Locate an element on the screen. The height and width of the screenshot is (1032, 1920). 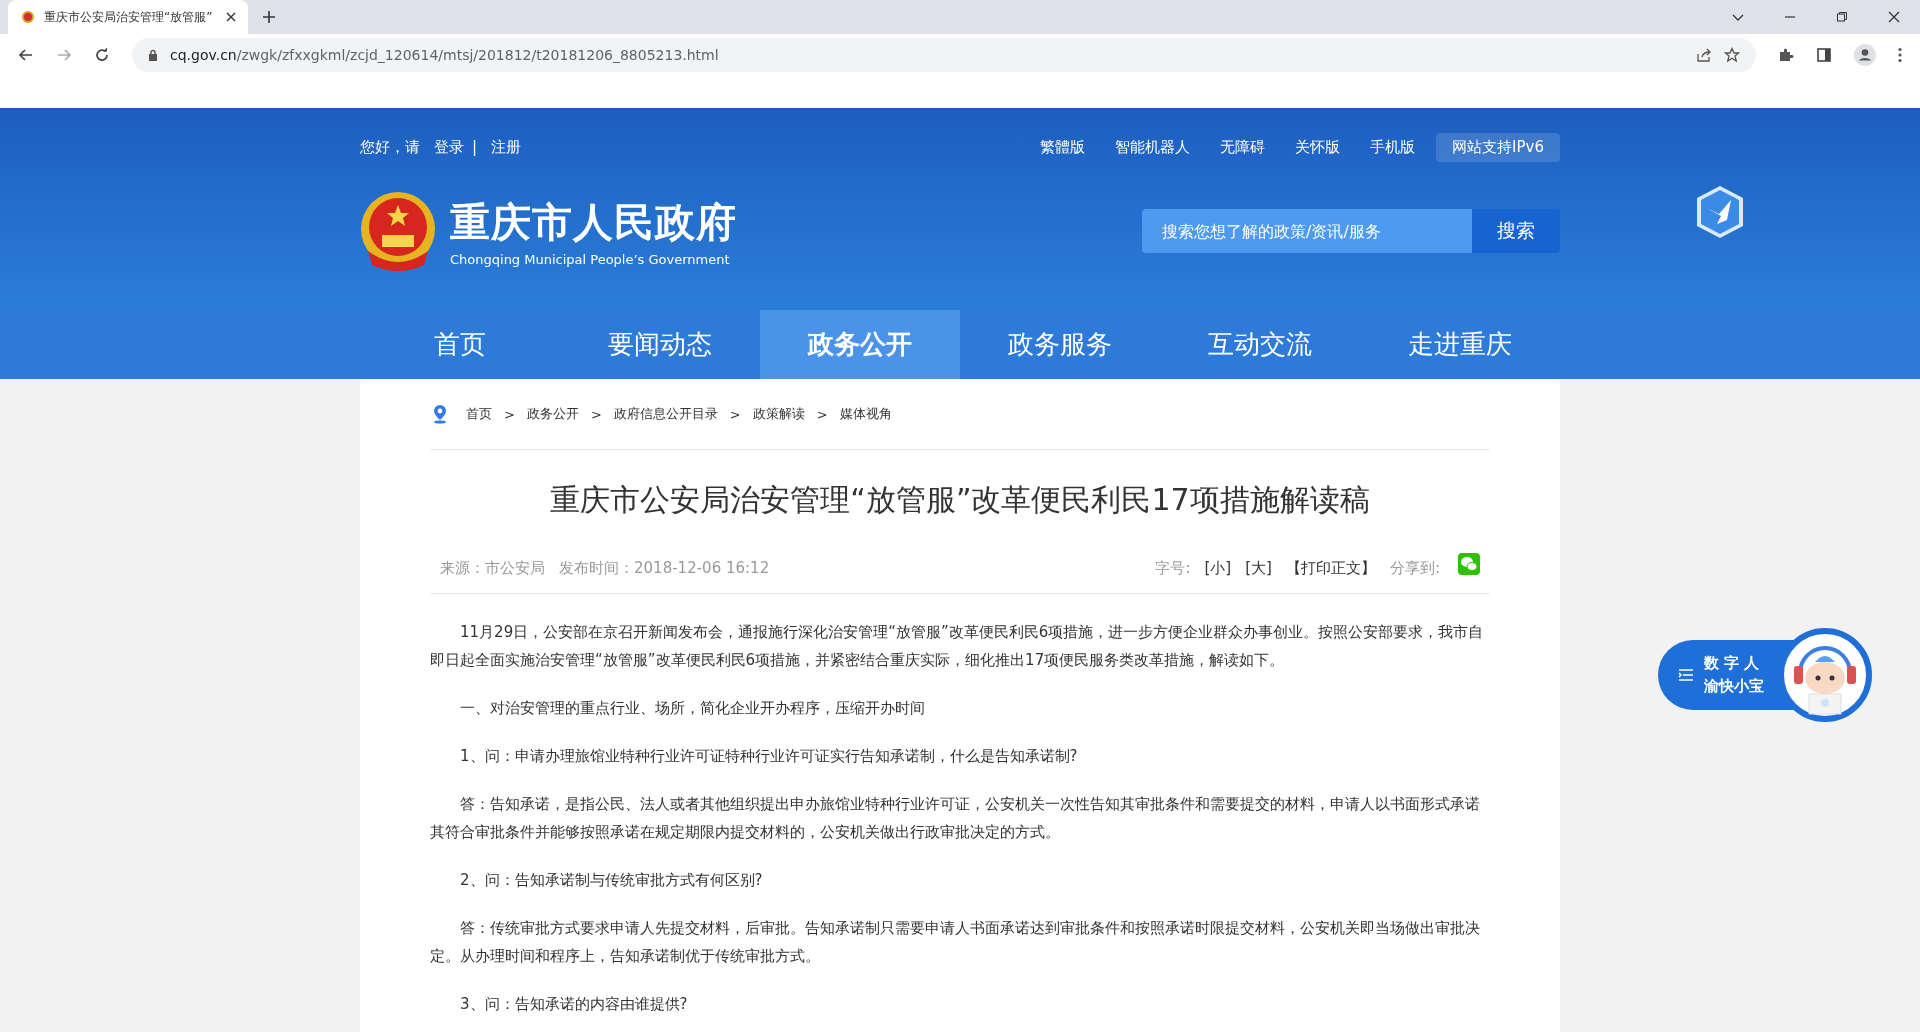
small-font-link: [小] is located at coordinates (1218, 568).